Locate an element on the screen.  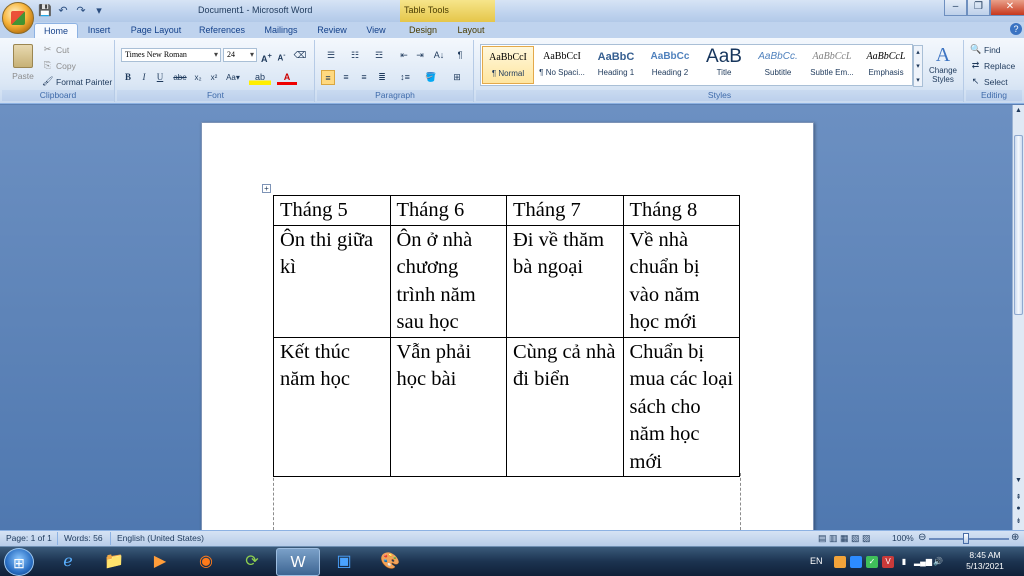
vertical-scrollbar: ▲ ▼ ⇞ ● ⇟ is located at coordinates (1018, 317).